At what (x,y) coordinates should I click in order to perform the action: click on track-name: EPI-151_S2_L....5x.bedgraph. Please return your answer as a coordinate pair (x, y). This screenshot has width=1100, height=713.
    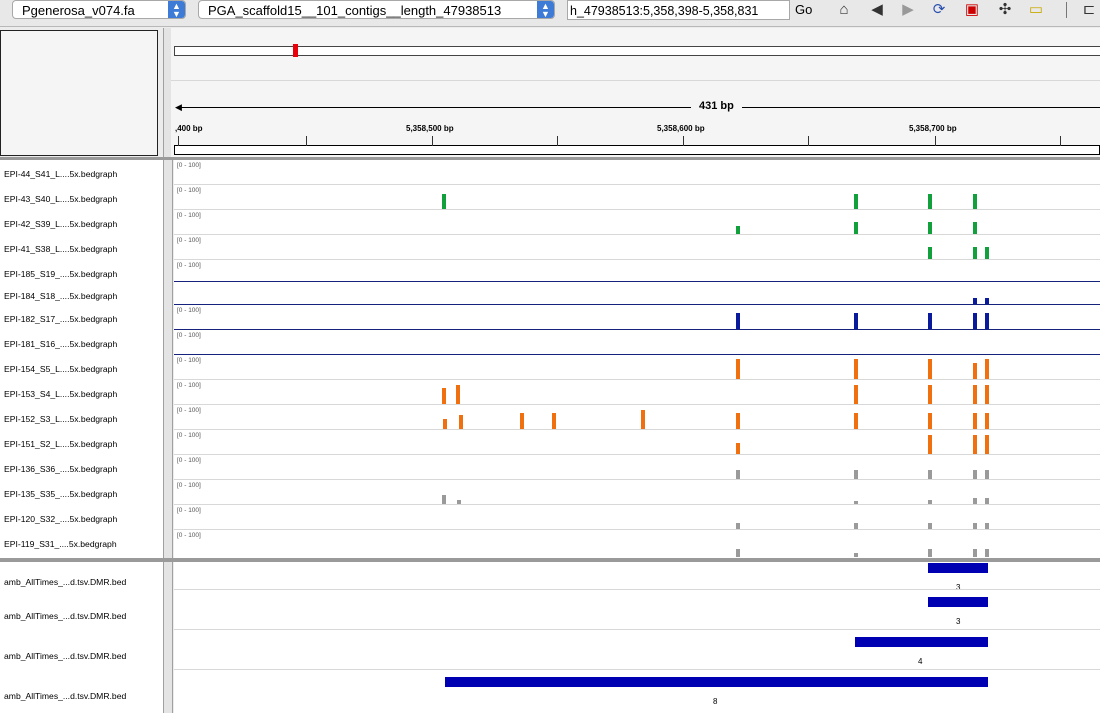
    Looking at the image, I should click on (60, 444).